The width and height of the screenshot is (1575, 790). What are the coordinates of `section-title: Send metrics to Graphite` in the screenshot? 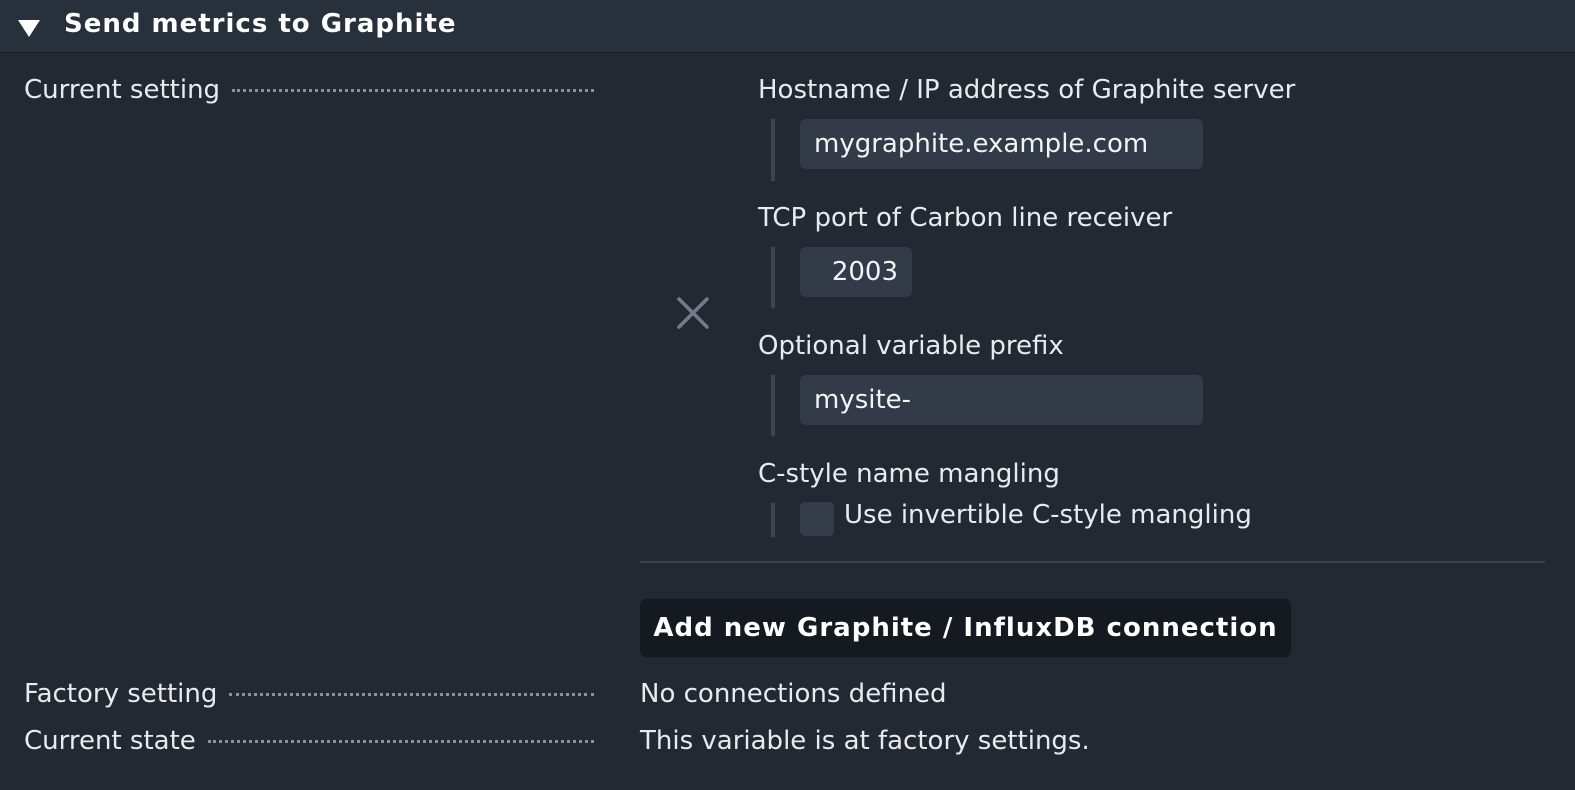 It's located at (260, 24).